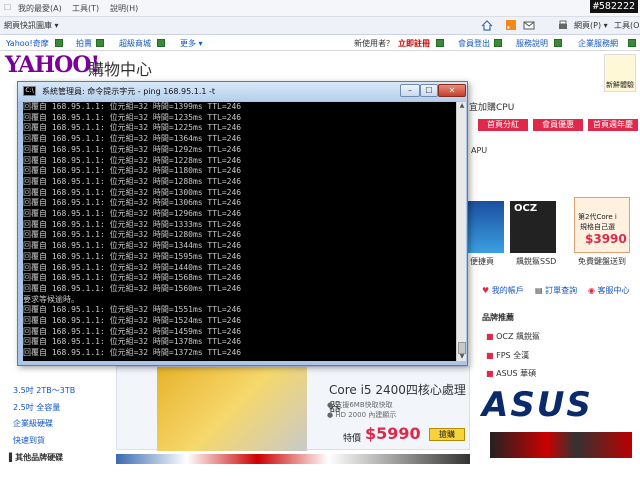 Image resolution: width=640 pixels, height=477 pixels. Describe the element at coordinates (132, 235) in the screenshot. I see `console-line: 回覆自 168.95.1.1: 位元組=32 時間=1280ms TTL=246` at that location.